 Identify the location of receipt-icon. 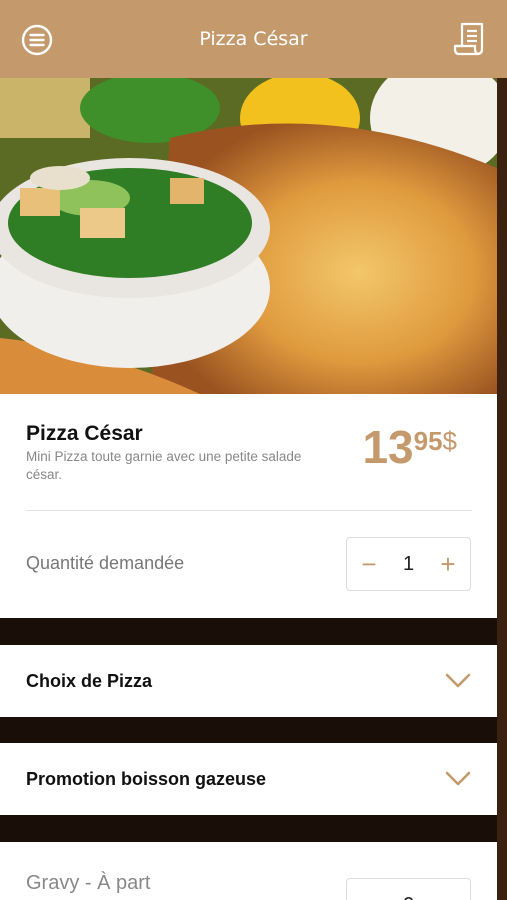
(468, 39).